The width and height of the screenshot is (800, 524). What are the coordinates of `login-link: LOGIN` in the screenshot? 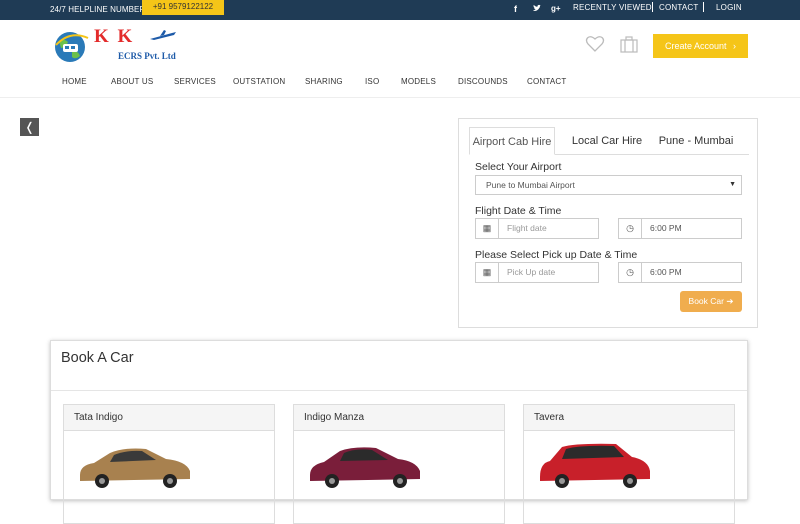 It's located at (729, 7).